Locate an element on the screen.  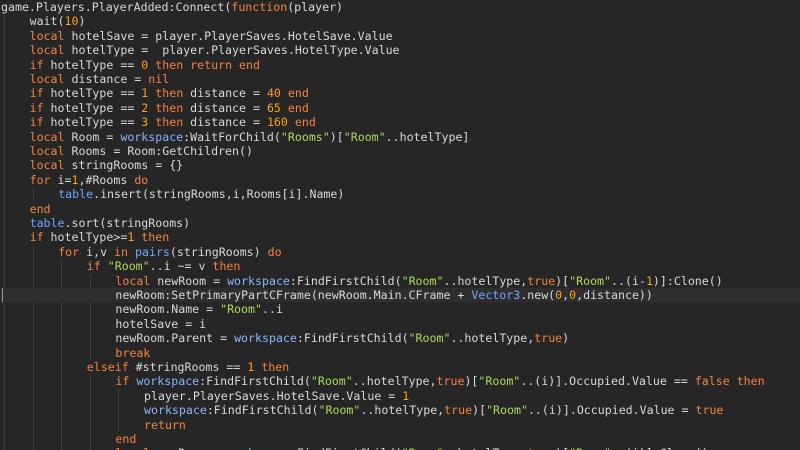
code-line: local stringRooms = {} is located at coordinates (400, 165).